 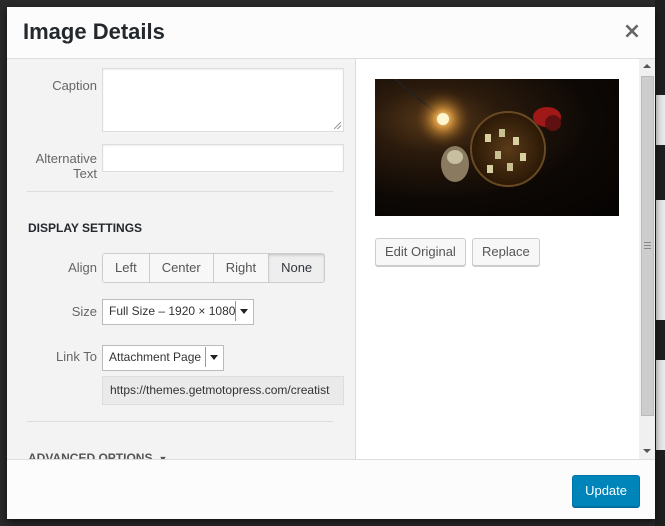 I want to click on align-left-button: Left, so click(x=126, y=268).